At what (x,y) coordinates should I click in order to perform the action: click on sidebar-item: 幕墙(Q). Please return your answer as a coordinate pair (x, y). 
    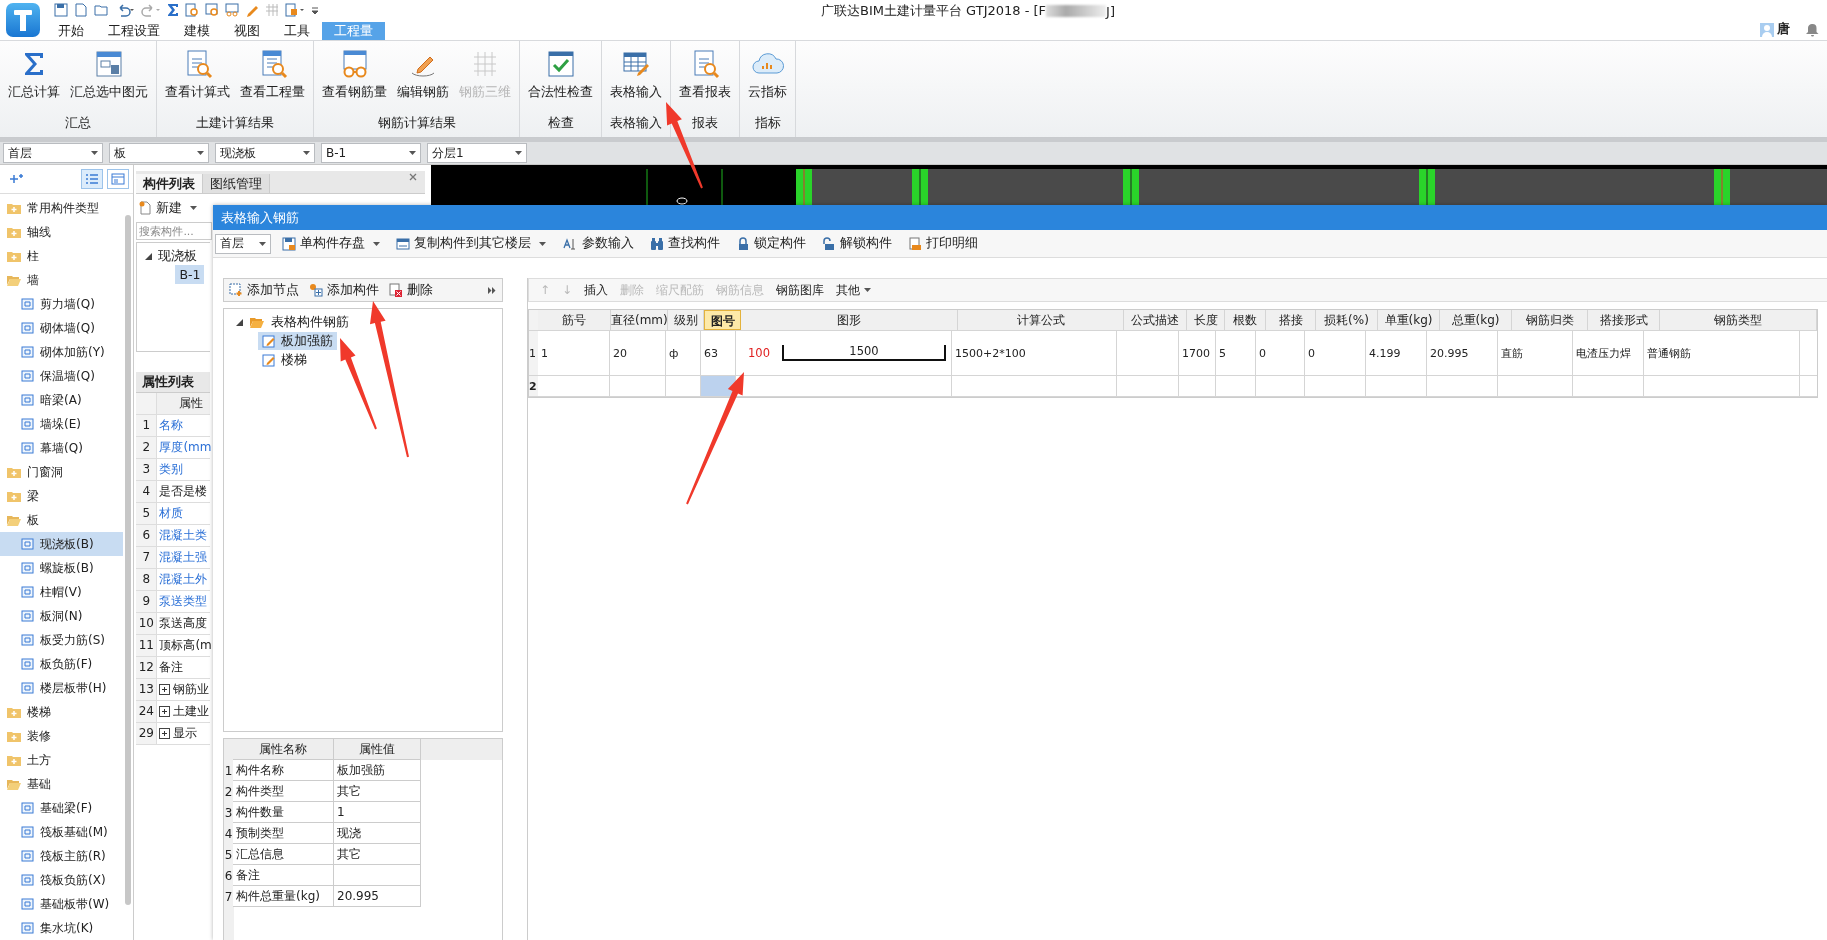
    Looking at the image, I should click on (62, 448).